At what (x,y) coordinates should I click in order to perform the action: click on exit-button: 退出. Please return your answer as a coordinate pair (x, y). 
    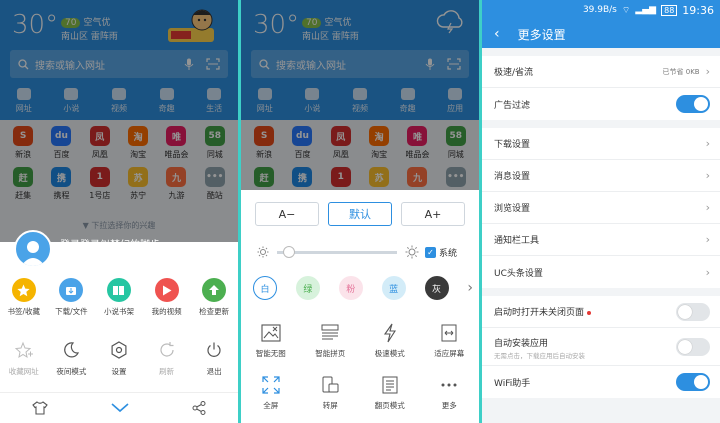
    Looking at the image, I should click on (214, 357).